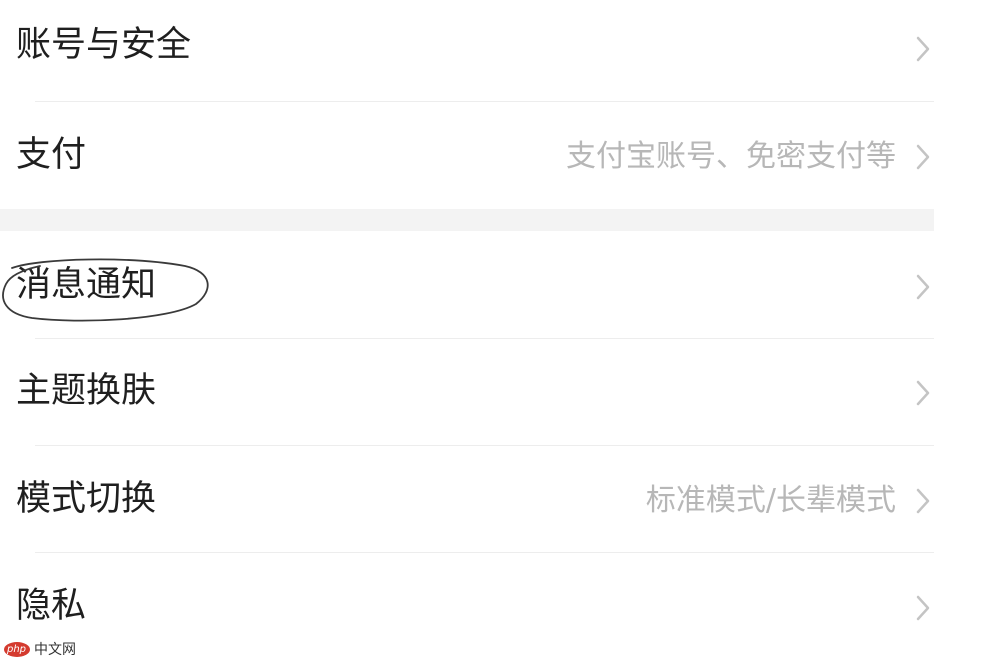 The height and width of the screenshot is (661, 982). I want to click on settings-item-label: 主题换肤, so click(86, 391).